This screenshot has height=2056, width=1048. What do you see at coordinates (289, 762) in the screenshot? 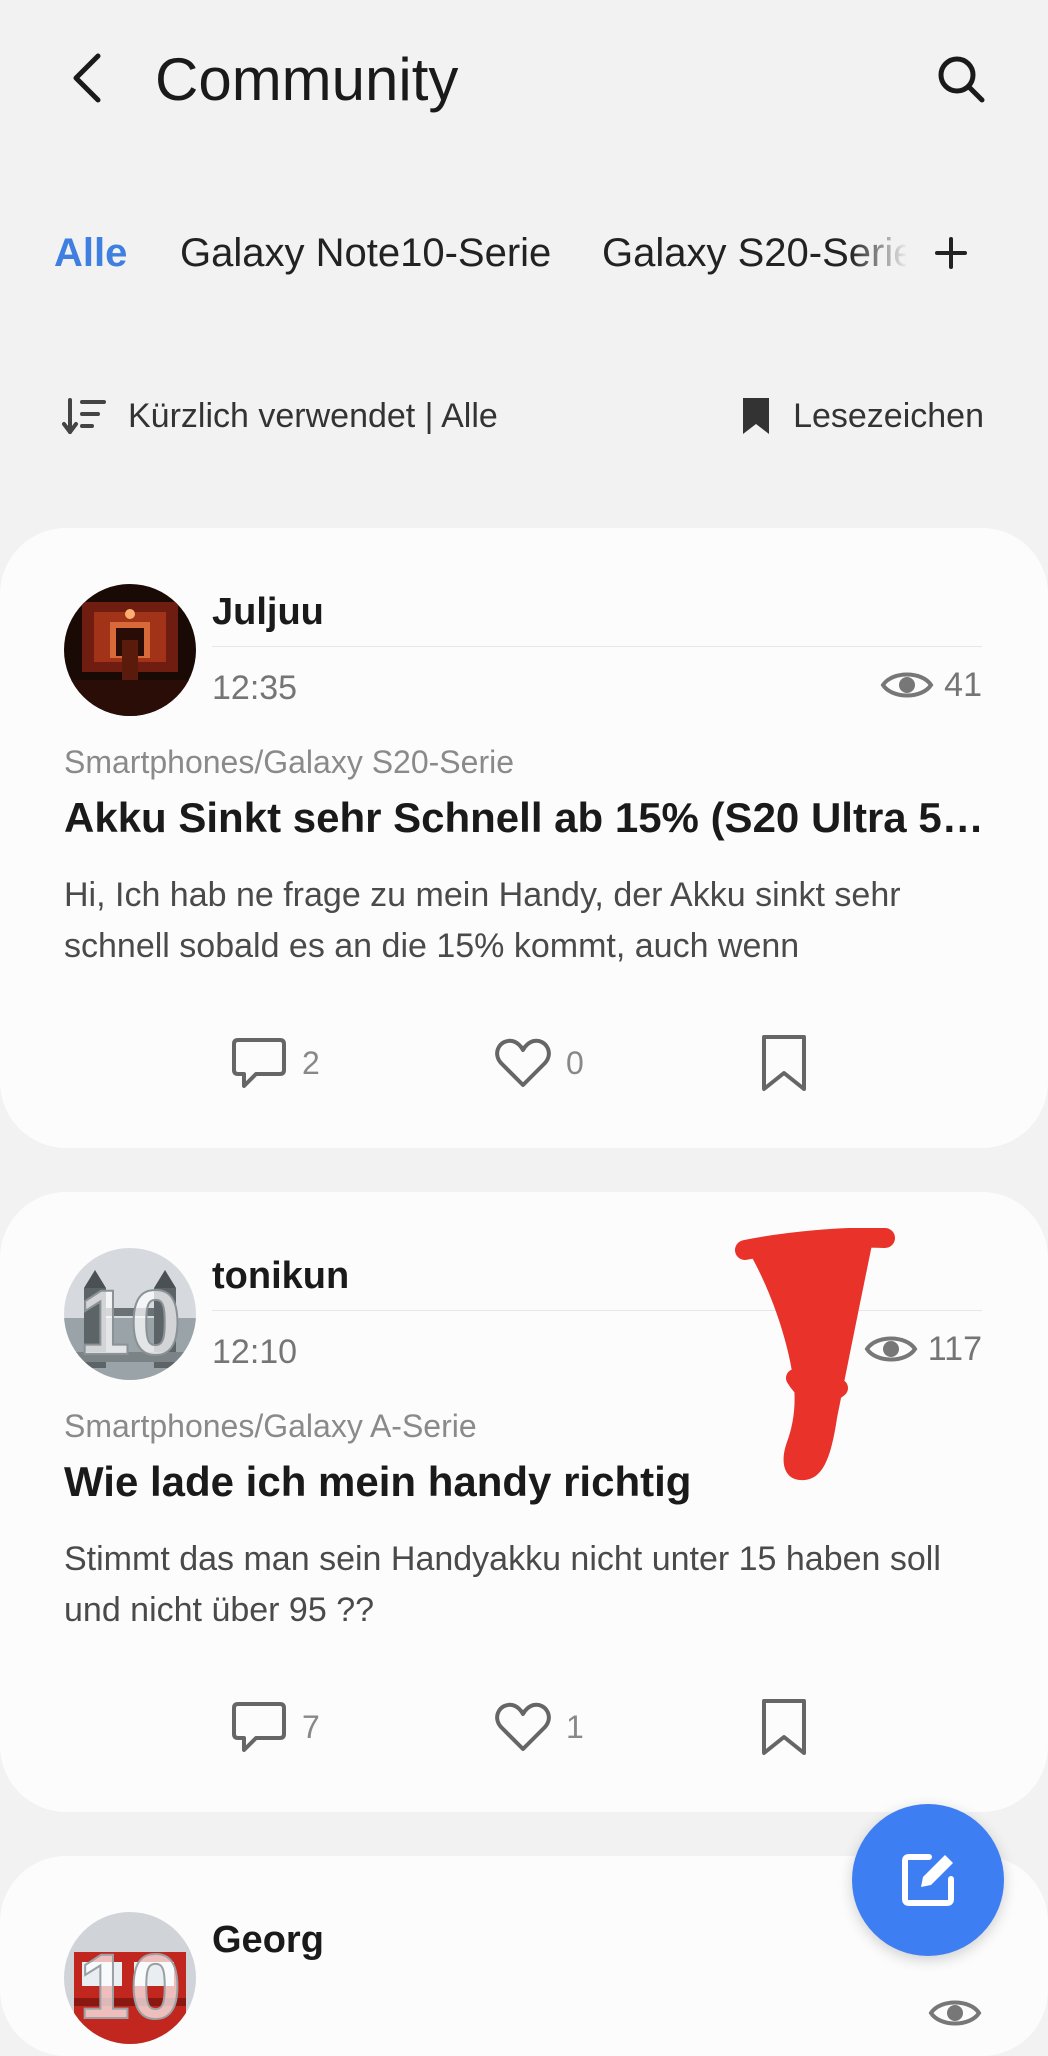
I see `post-category: Smartphones/Galaxy S20-Serie` at bounding box center [289, 762].